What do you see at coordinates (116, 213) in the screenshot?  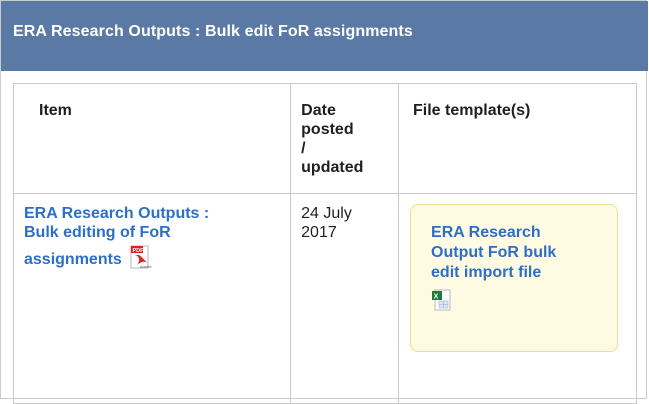 I see `item-link-line: ERA Research Outputs :` at bounding box center [116, 213].